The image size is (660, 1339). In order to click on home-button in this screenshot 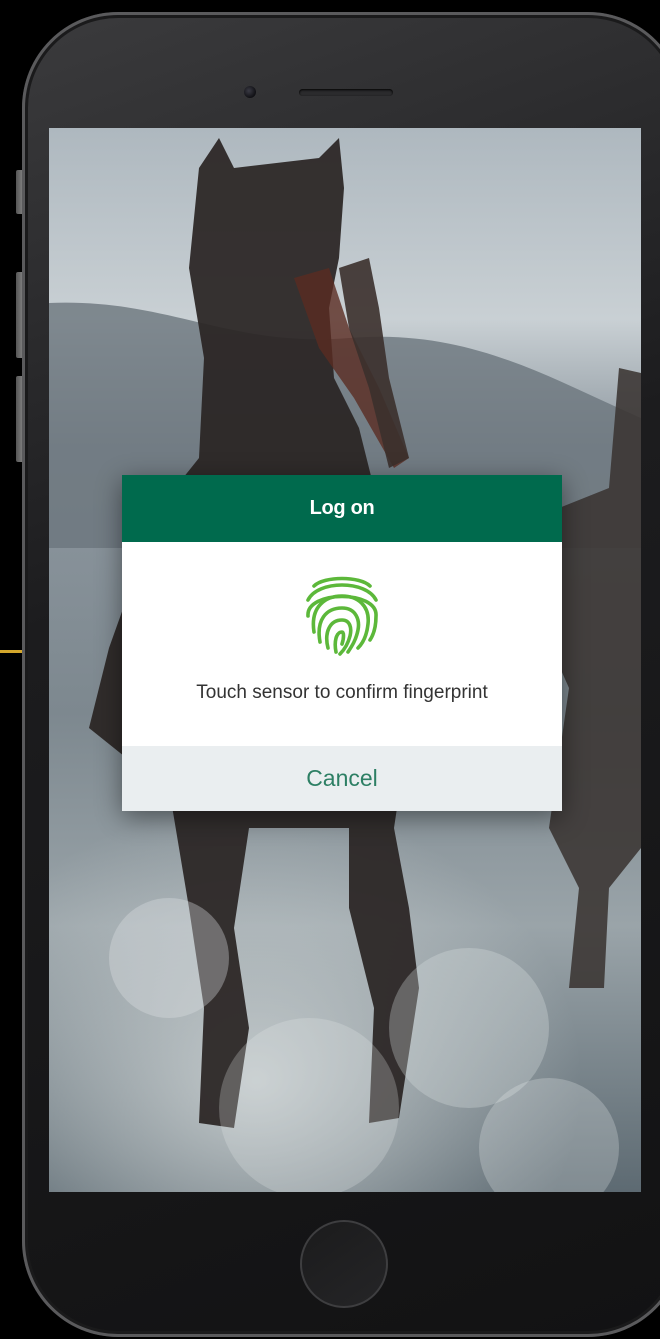, I will do `click(344, 1264)`.